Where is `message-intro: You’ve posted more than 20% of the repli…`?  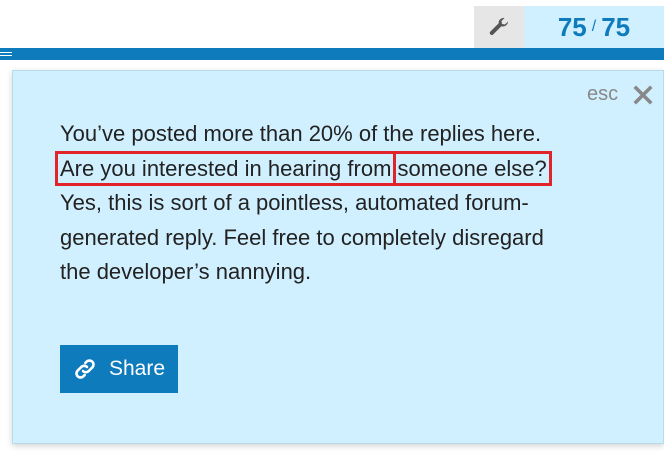
message-intro: You’ve posted more than 20% of the repli… is located at coordinates (301, 133).